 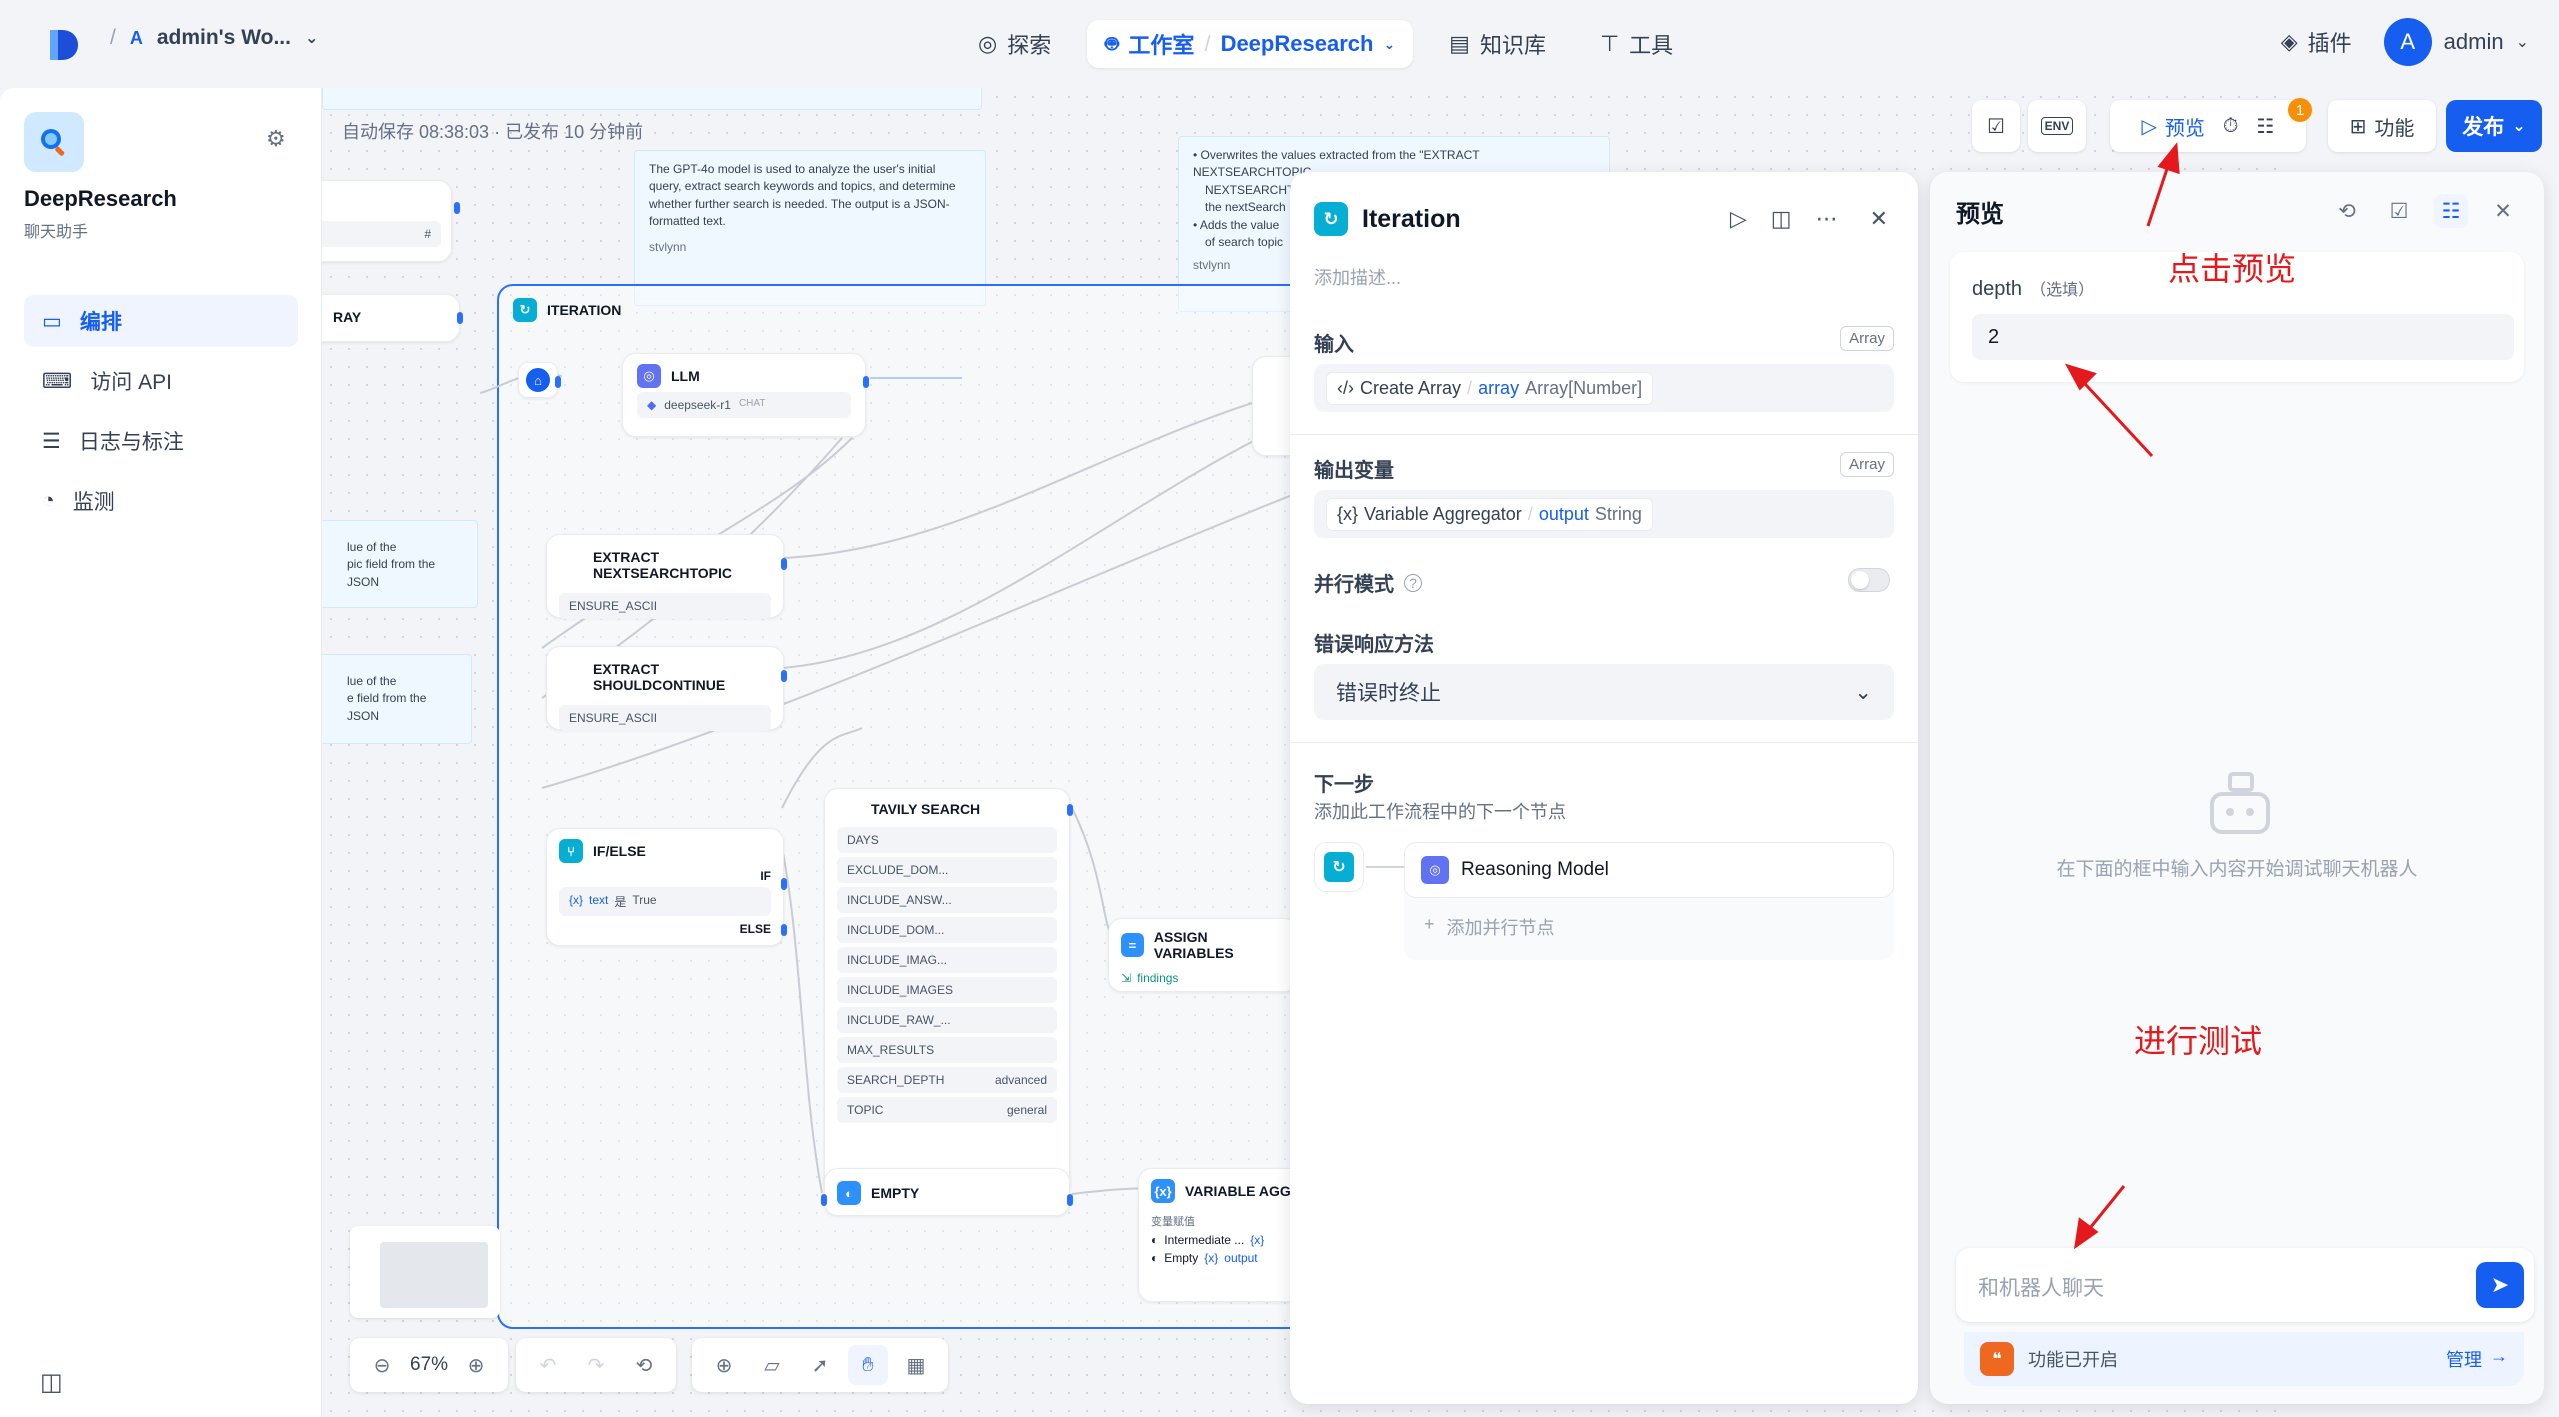 What do you see at coordinates (2347, 211) in the screenshot?
I see `refresh-icon: ⟲` at bounding box center [2347, 211].